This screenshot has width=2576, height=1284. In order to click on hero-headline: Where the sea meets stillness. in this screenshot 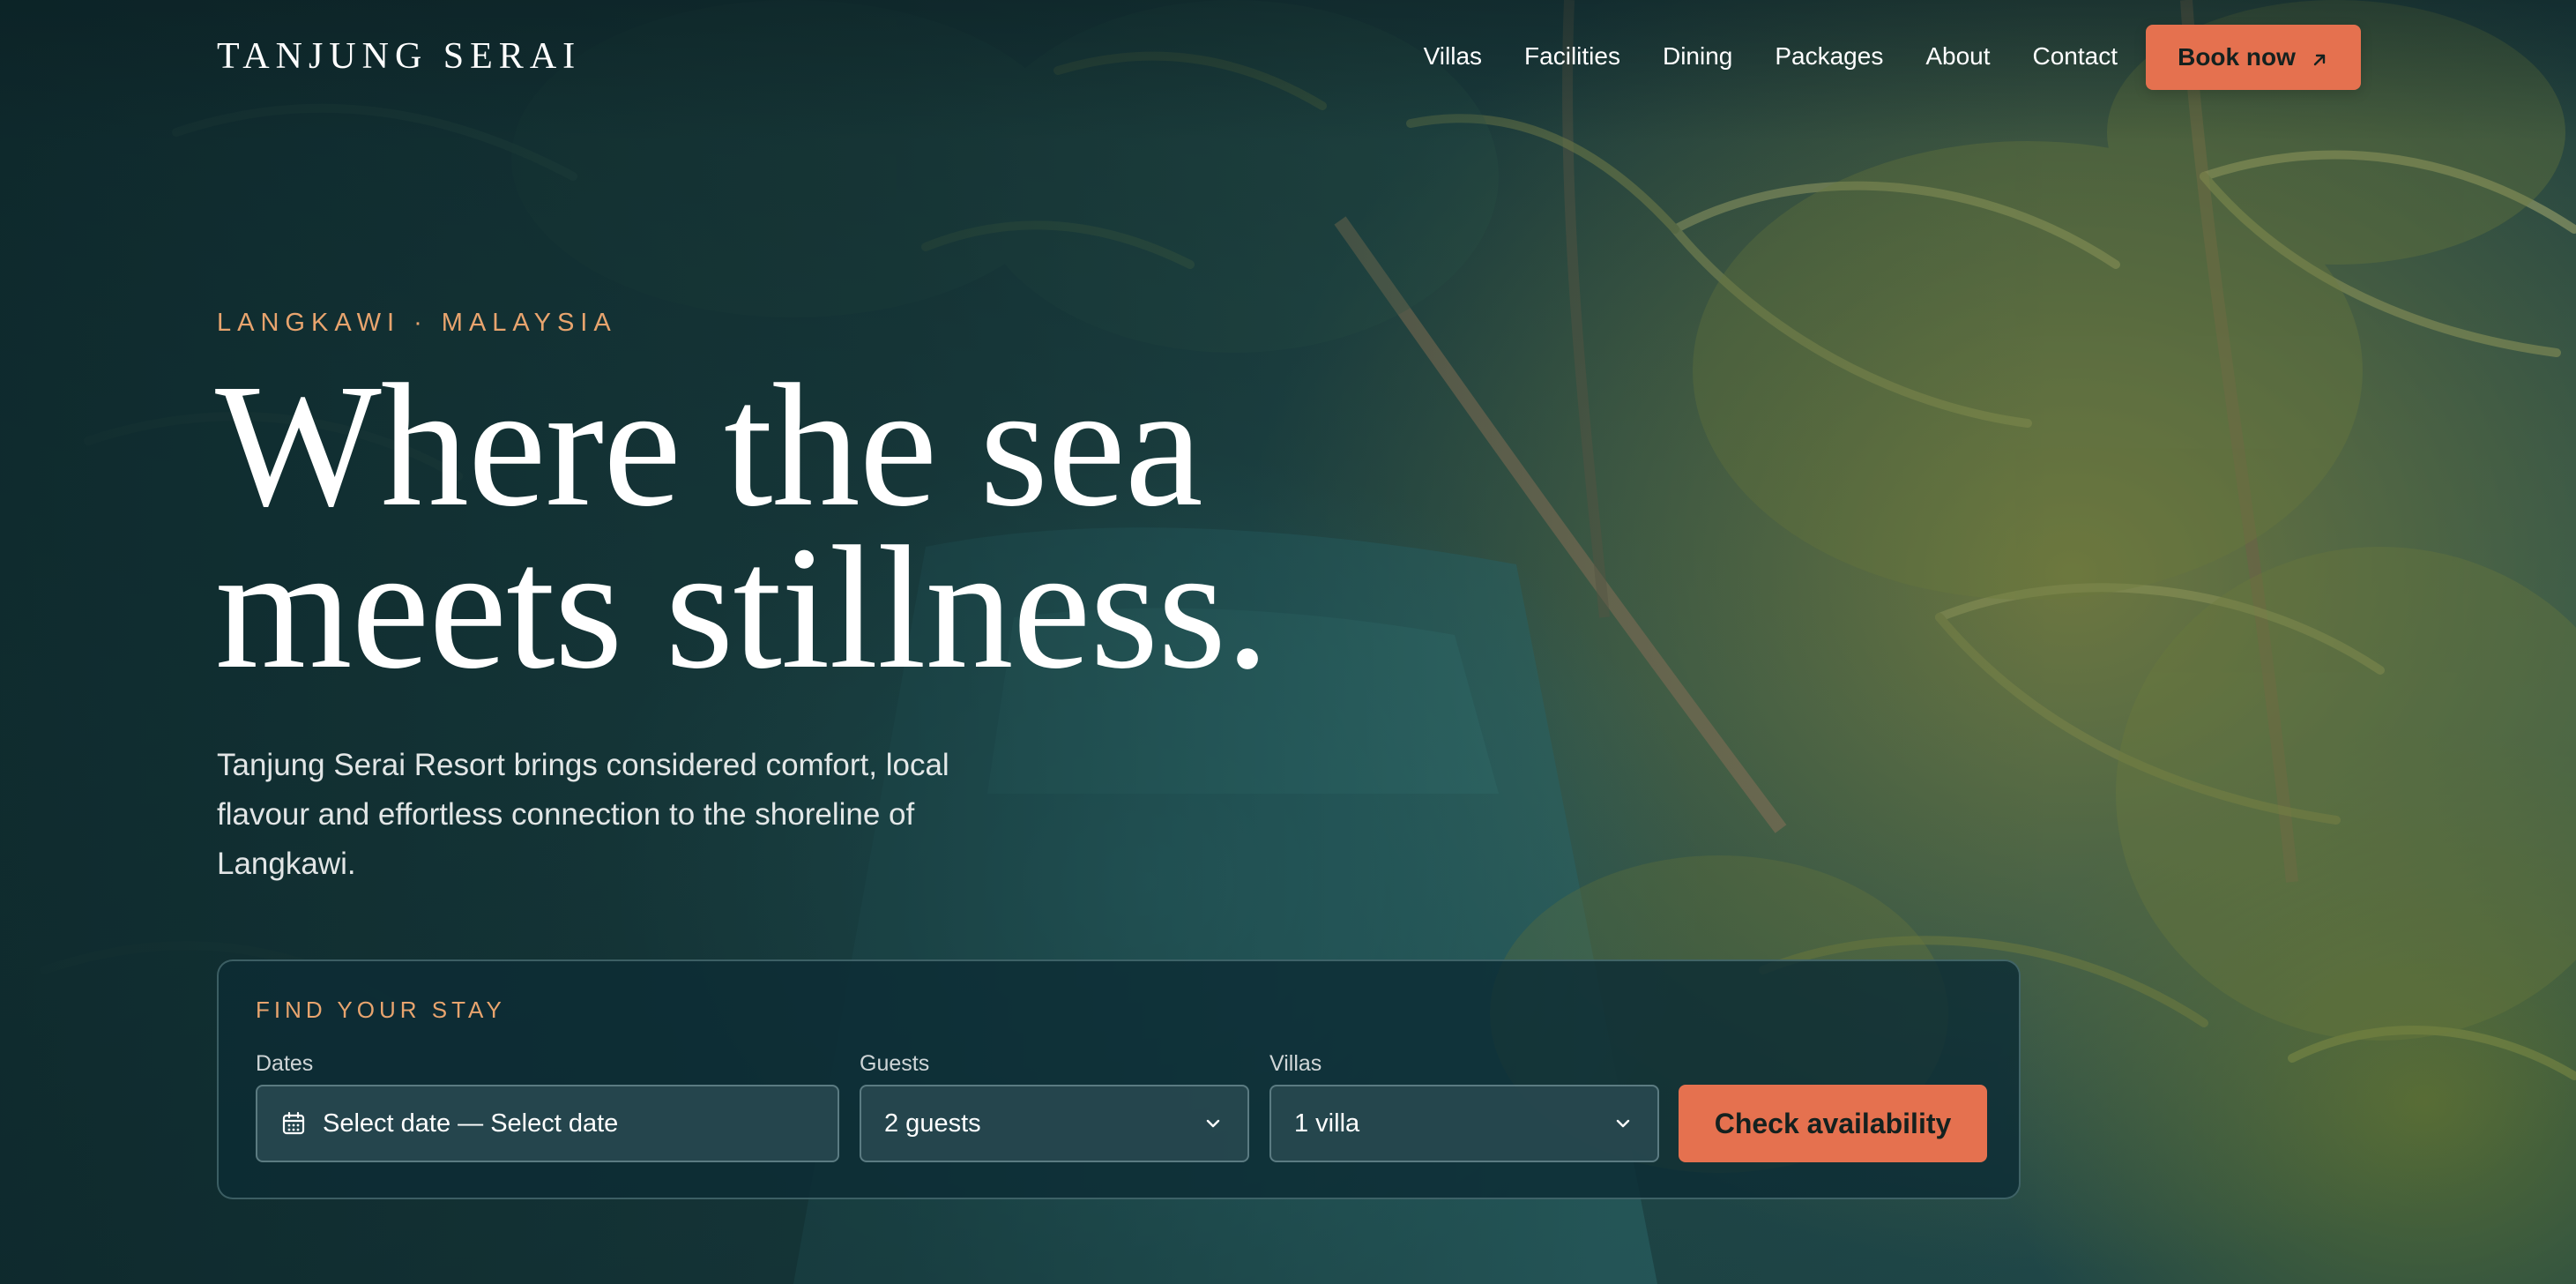, I will do `click(742, 526)`.